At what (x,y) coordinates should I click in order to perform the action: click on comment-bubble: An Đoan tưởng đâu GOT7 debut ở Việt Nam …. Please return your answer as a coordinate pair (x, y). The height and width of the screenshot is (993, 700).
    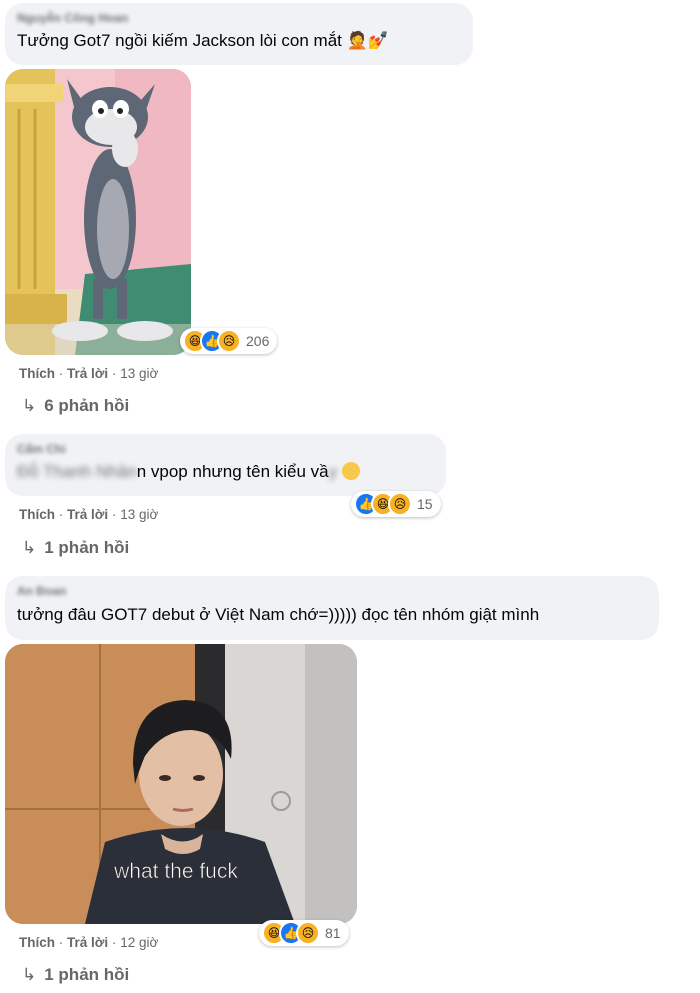
    Looking at the image, I should click on (332, 608).